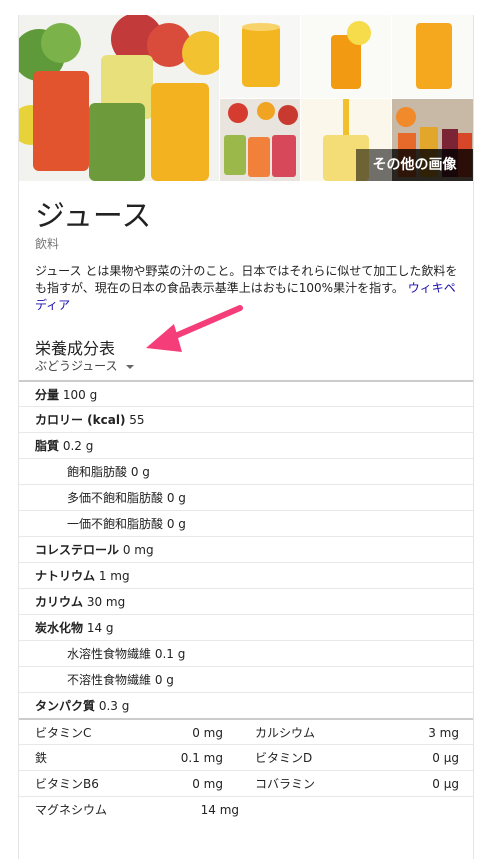  Describe the element at coordinates (115, 498) in the screenshot. I see `nutrition-label: 多価不飽和脂肪酸` at that location.